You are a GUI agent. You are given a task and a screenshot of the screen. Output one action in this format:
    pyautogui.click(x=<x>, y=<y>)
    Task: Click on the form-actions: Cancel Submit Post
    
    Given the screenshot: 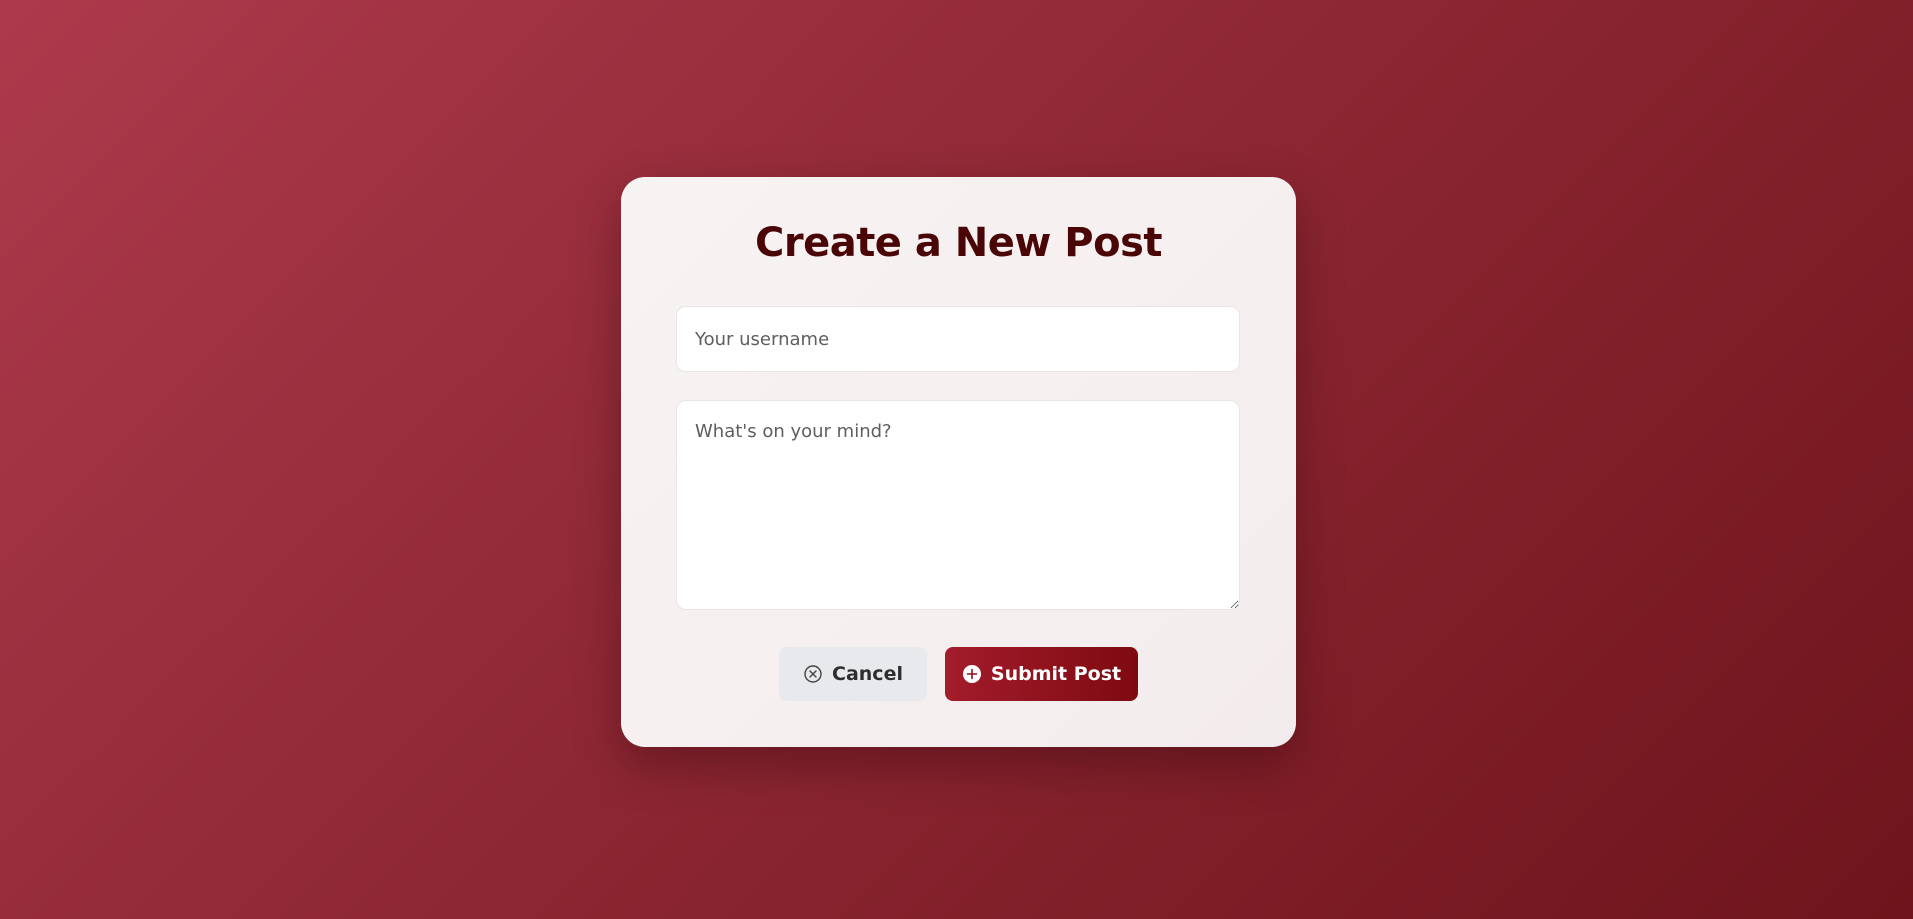 What is the action you would take?
    pyautogui.click(x=958, y=674)
    